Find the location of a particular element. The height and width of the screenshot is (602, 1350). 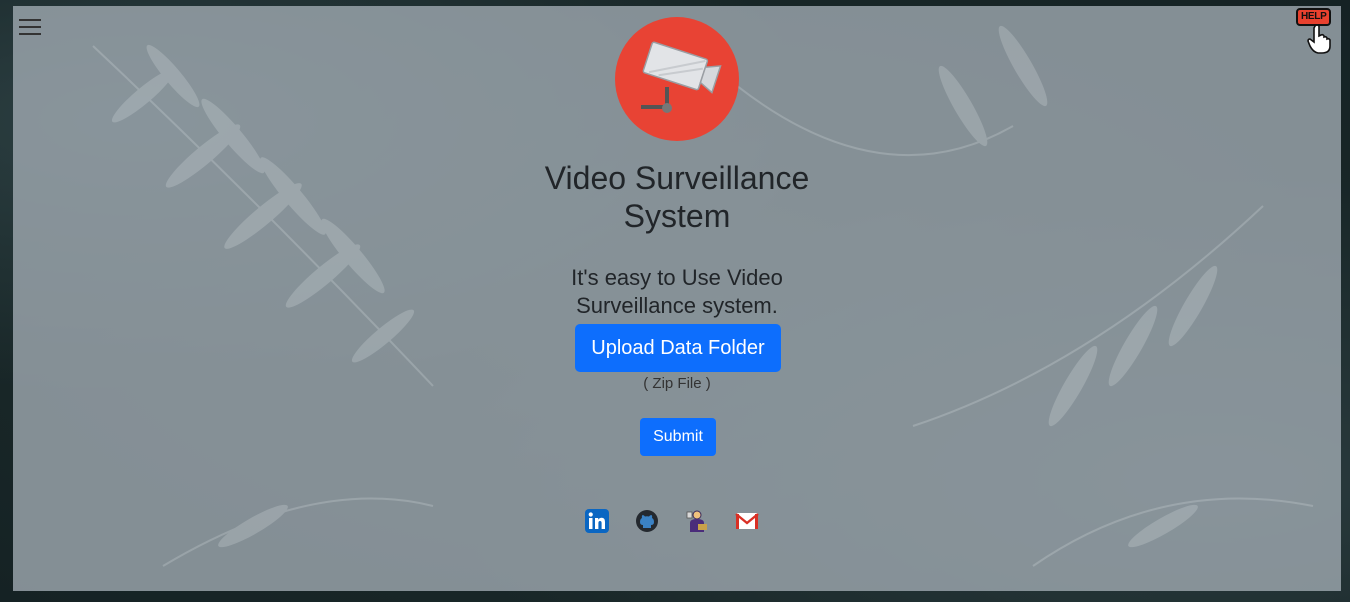

gmail-icon is located at coordinates (747, 521).